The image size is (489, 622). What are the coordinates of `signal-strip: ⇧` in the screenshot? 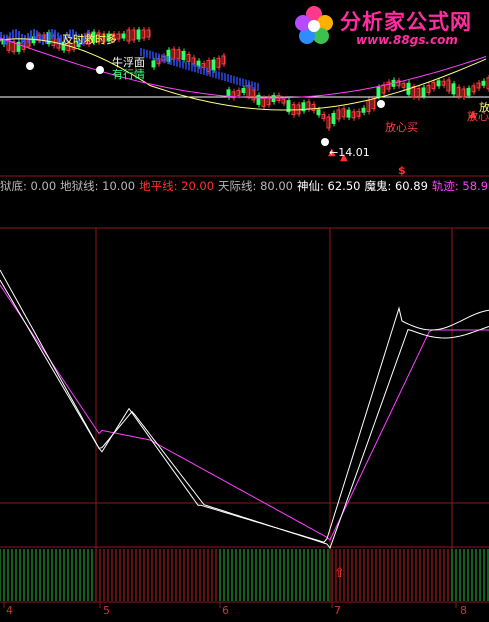 It's located at (244, 575).